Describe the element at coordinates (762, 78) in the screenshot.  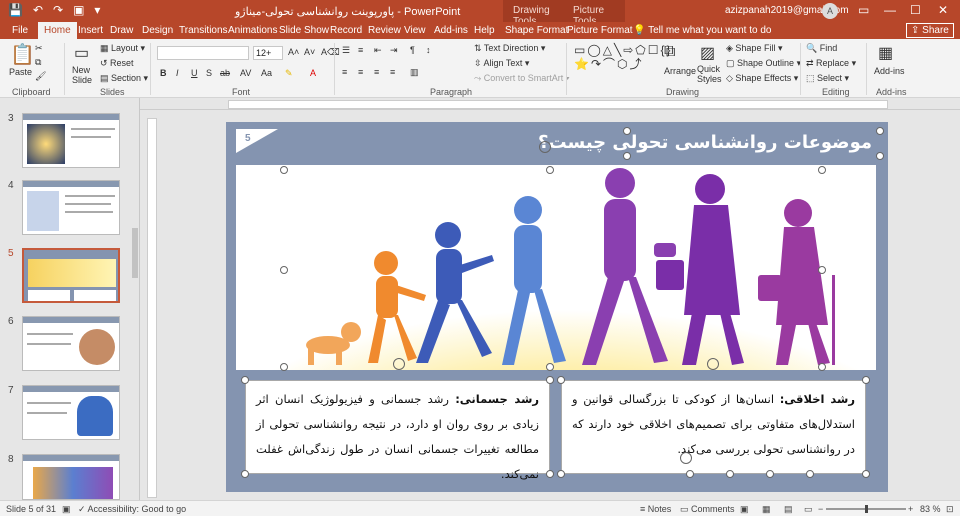
I see `shape-effects-button: ◇ Shape Effects ▾` at that location.